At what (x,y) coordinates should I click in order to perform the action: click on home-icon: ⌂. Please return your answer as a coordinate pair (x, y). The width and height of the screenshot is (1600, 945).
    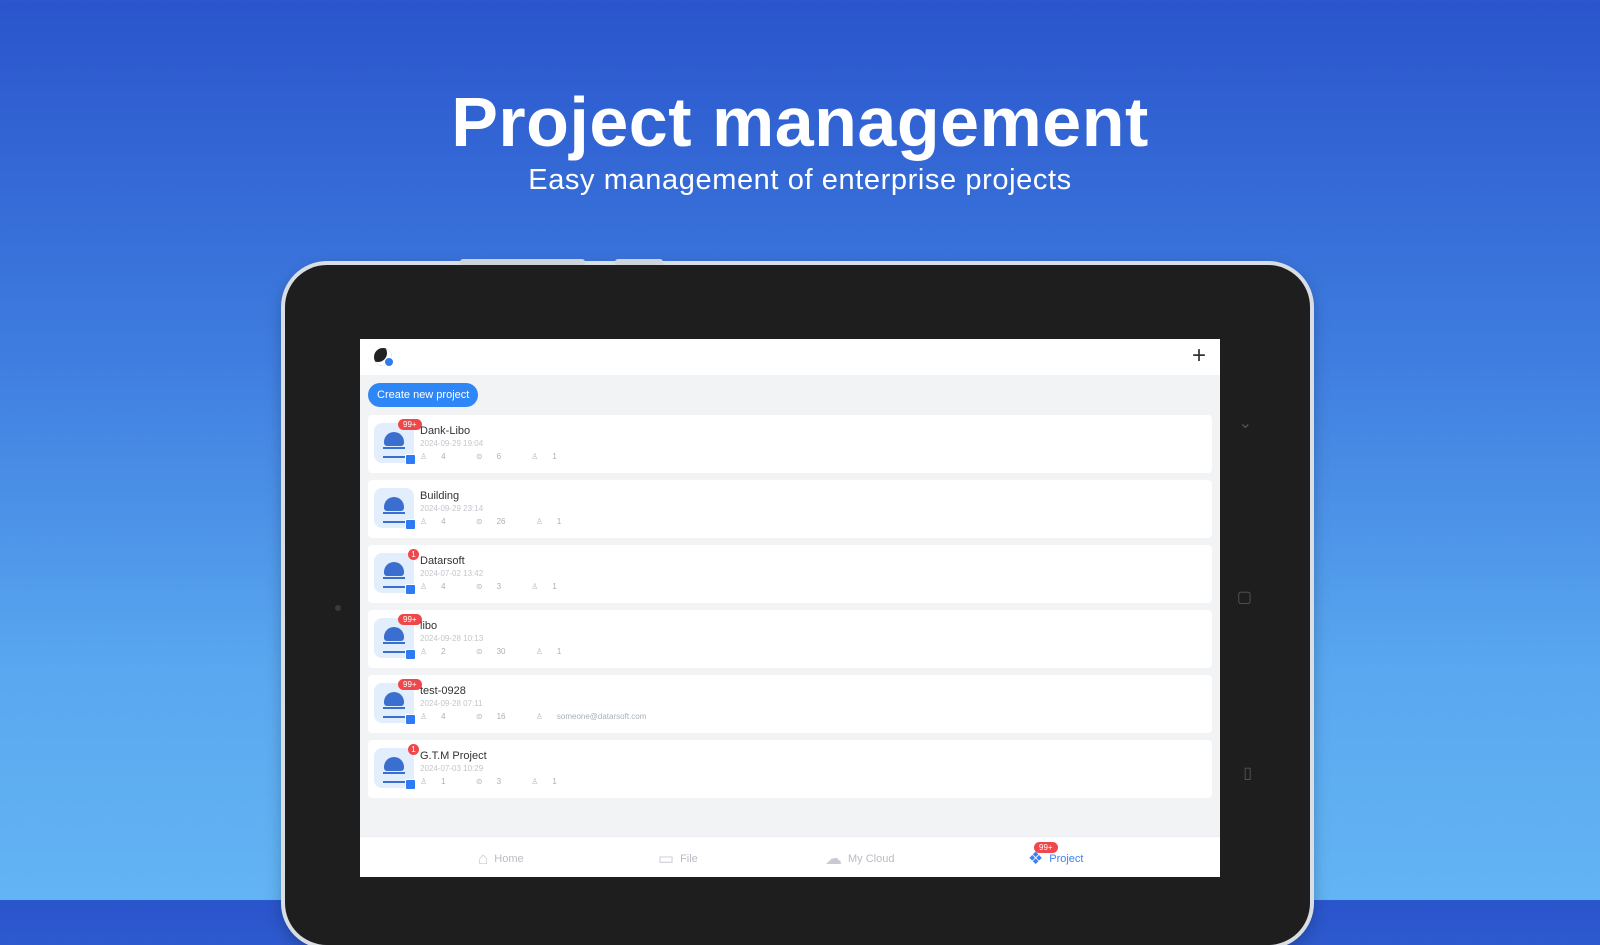
    Looking at the image, I should click on (483, 858).